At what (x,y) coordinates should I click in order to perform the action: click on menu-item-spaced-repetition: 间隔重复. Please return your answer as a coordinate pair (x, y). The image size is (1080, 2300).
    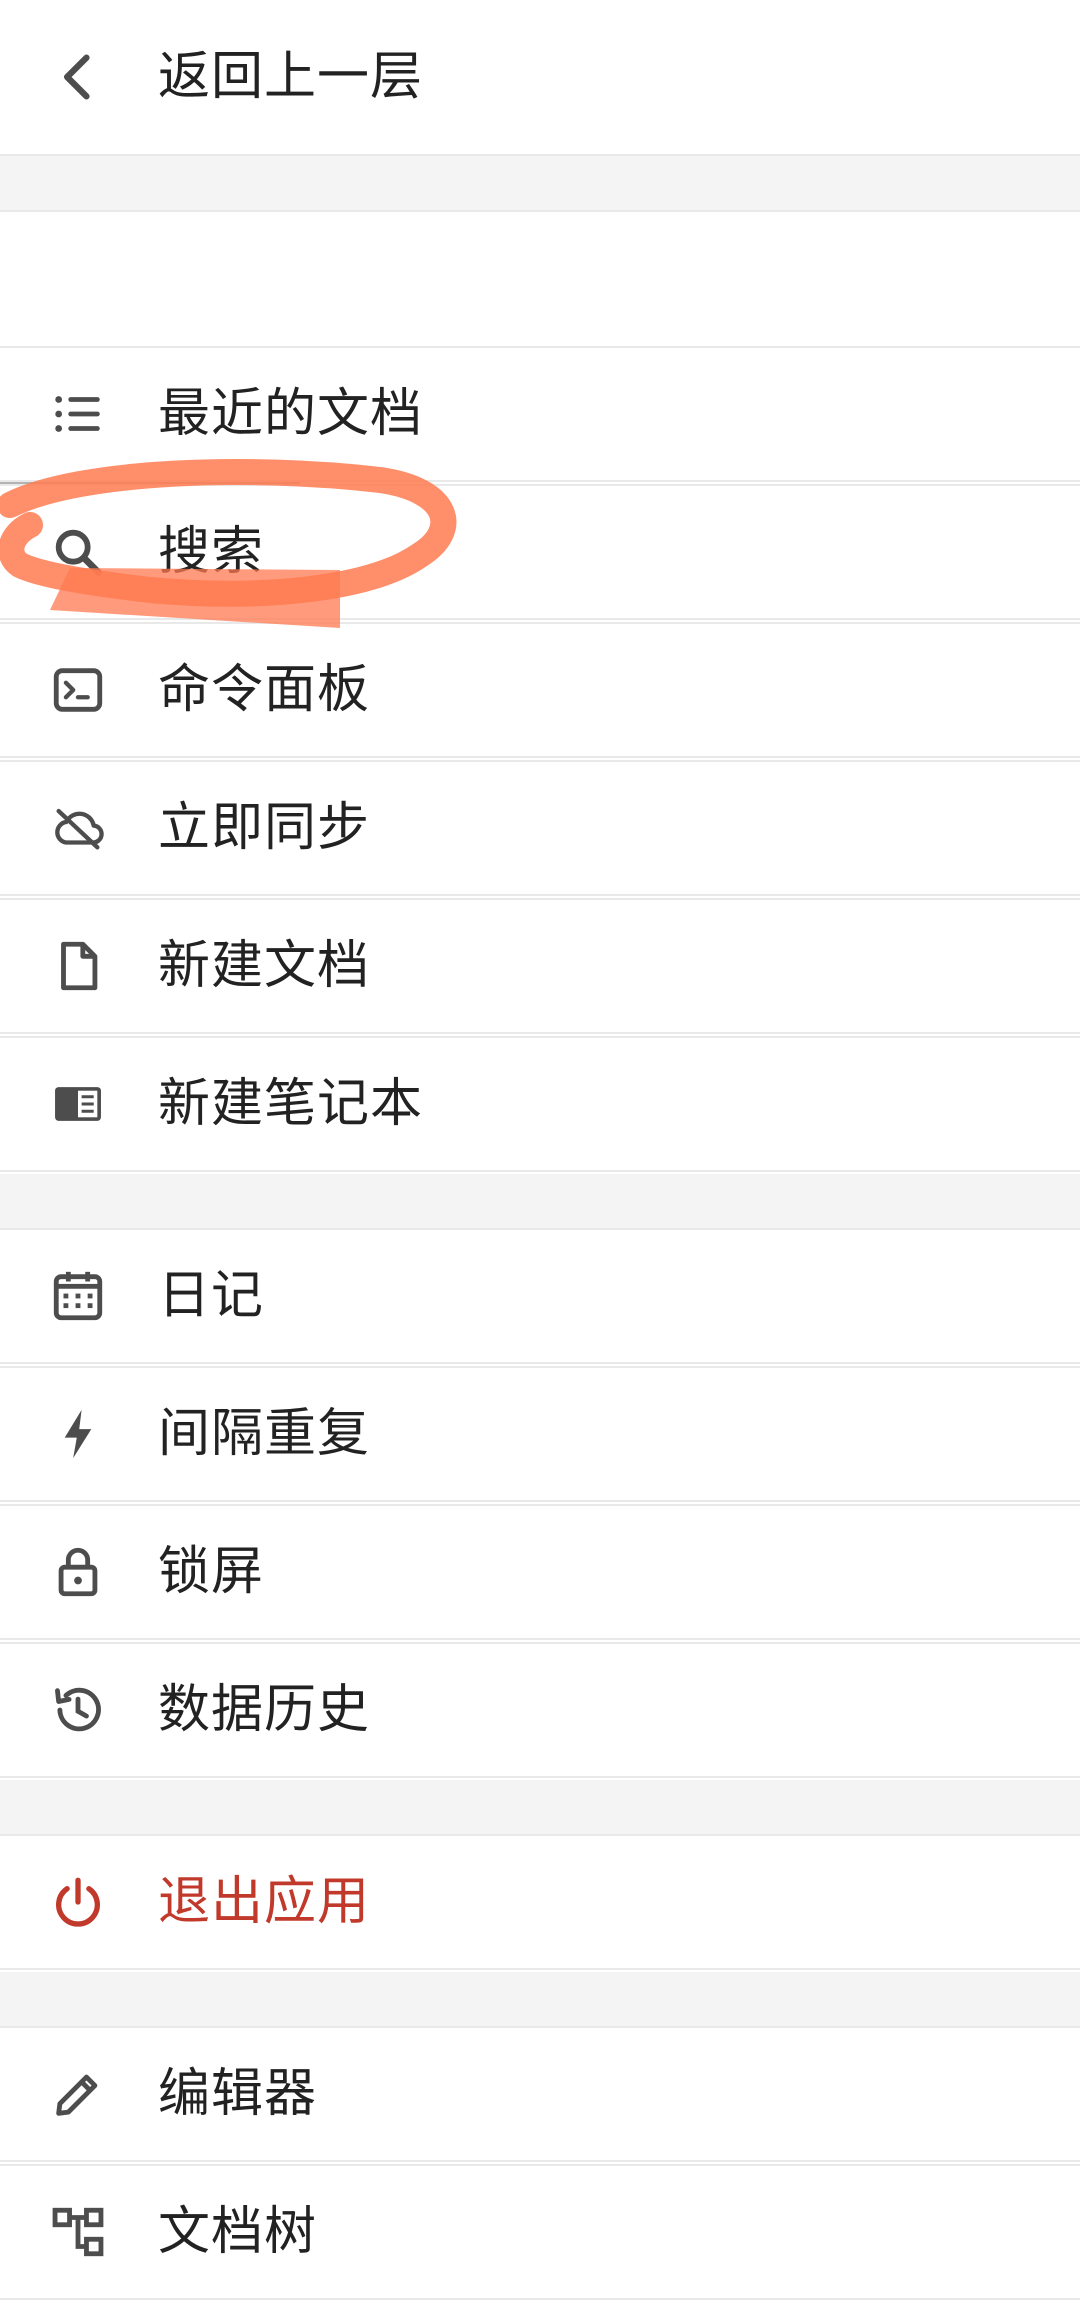
    Looking at the image, I should click on (540, 1434).